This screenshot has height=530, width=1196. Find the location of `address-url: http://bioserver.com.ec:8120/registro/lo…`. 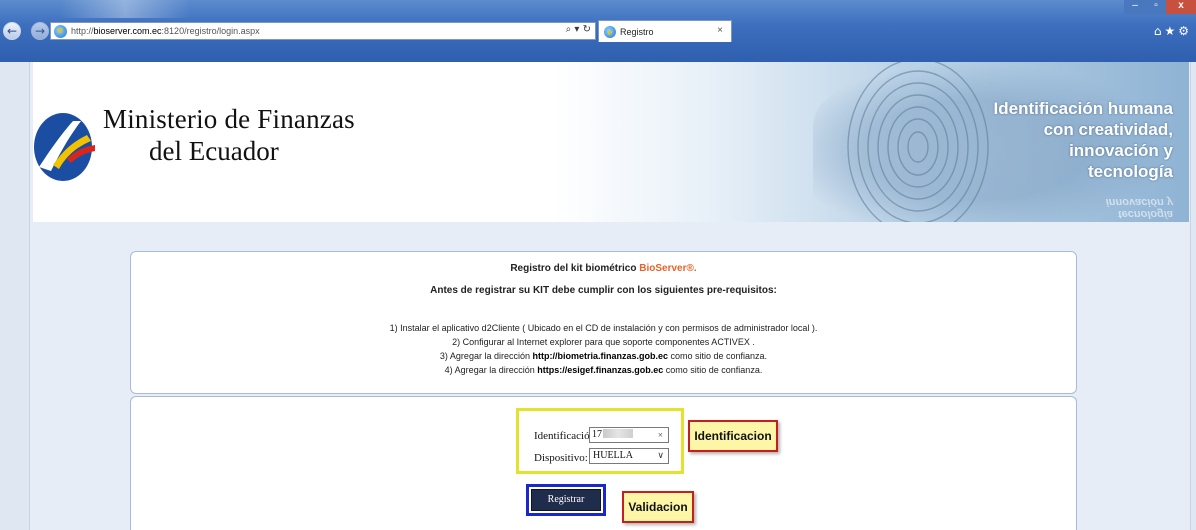

address-url: http://bioserver.com.ec:8120/registro/lo… is located at coordinates (165, 31).